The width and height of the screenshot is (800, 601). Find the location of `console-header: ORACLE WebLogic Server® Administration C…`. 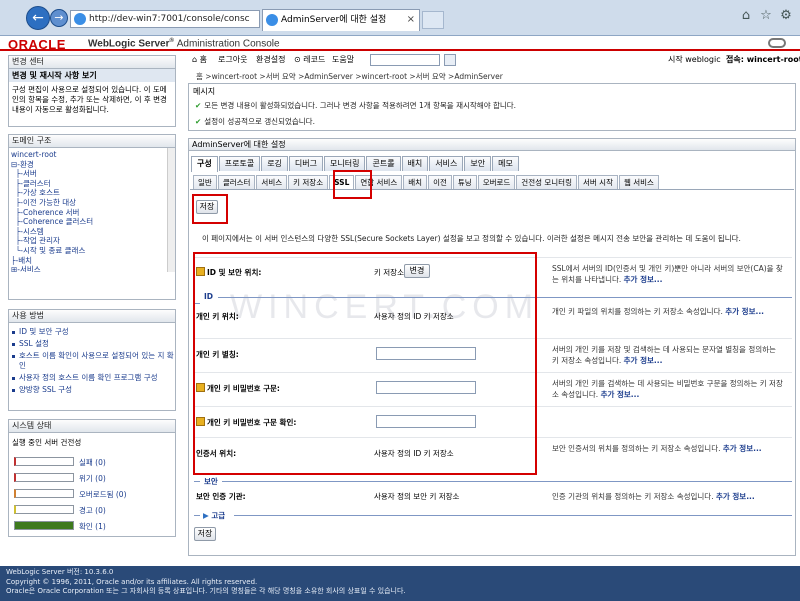

console-header: ORACLE WebLogic Server® Administration C… is located at coordinates (400, 44).